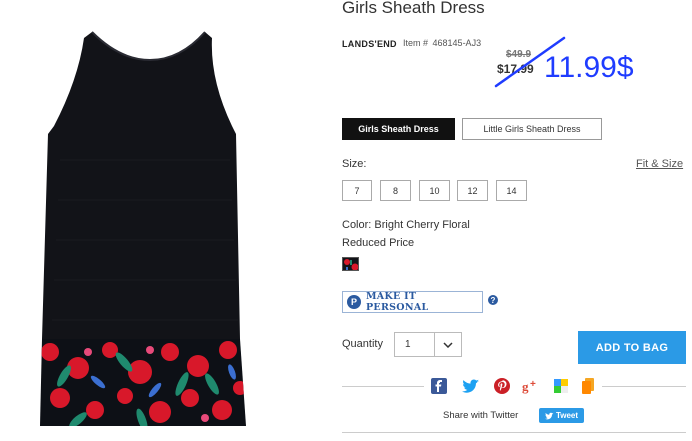  Describe the element at coordinates (502, 386) in the screenshot. I see `pinterest-icon` at that location.